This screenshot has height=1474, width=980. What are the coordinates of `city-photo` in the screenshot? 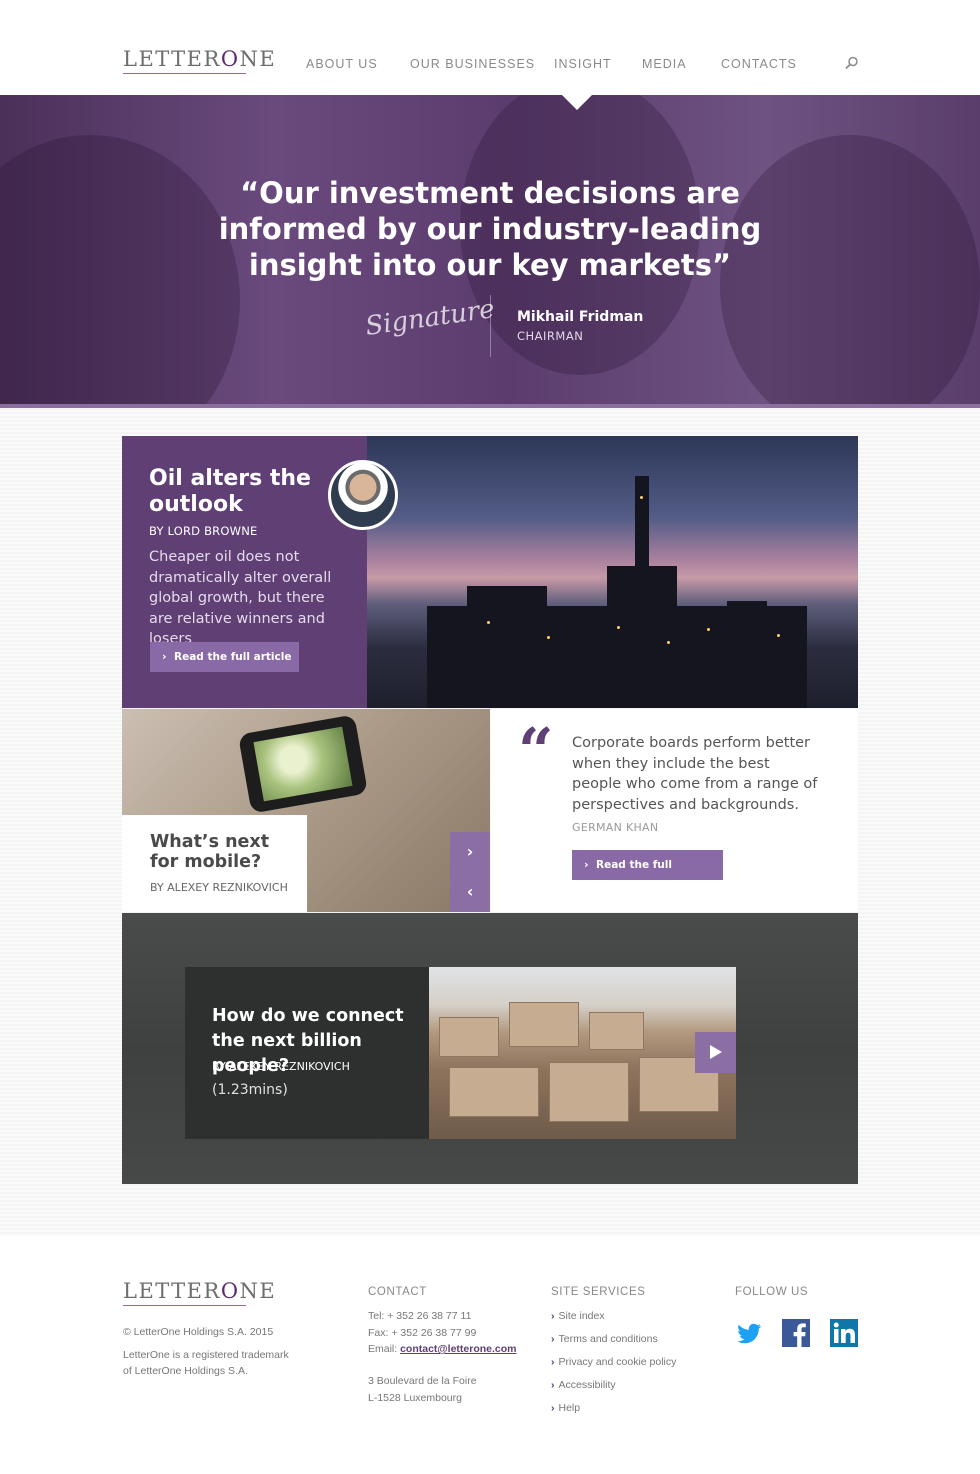 It's located at (582, 1053).